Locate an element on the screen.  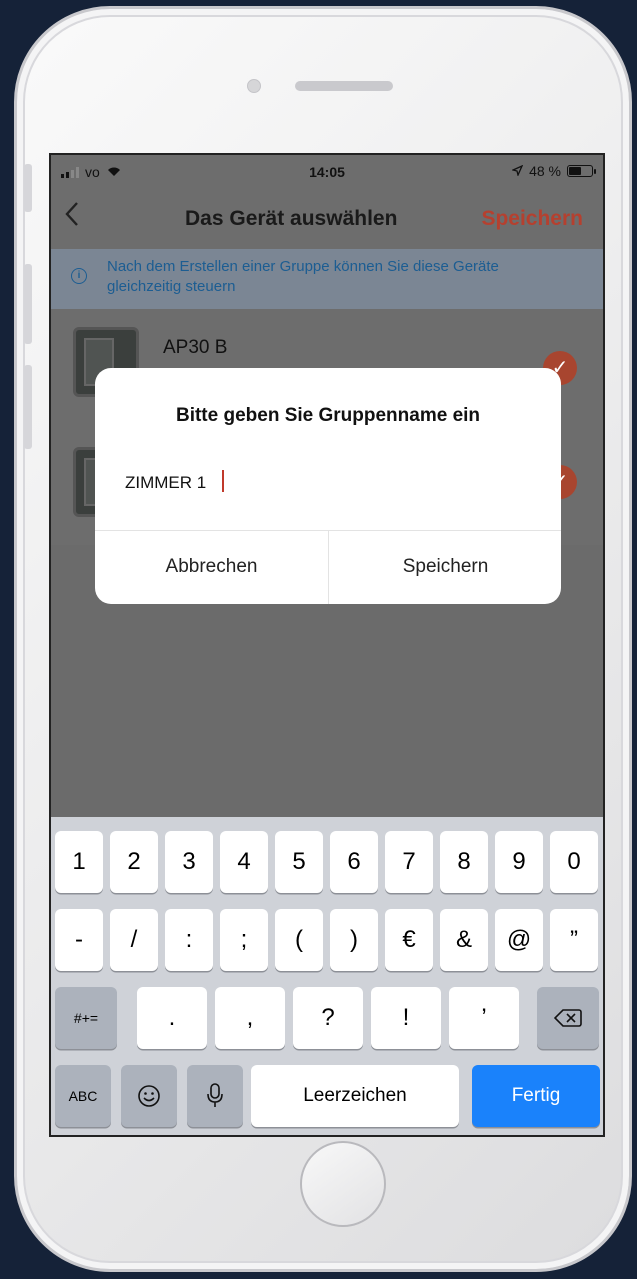
key-2: 2 is located at coordinates (134, 862).